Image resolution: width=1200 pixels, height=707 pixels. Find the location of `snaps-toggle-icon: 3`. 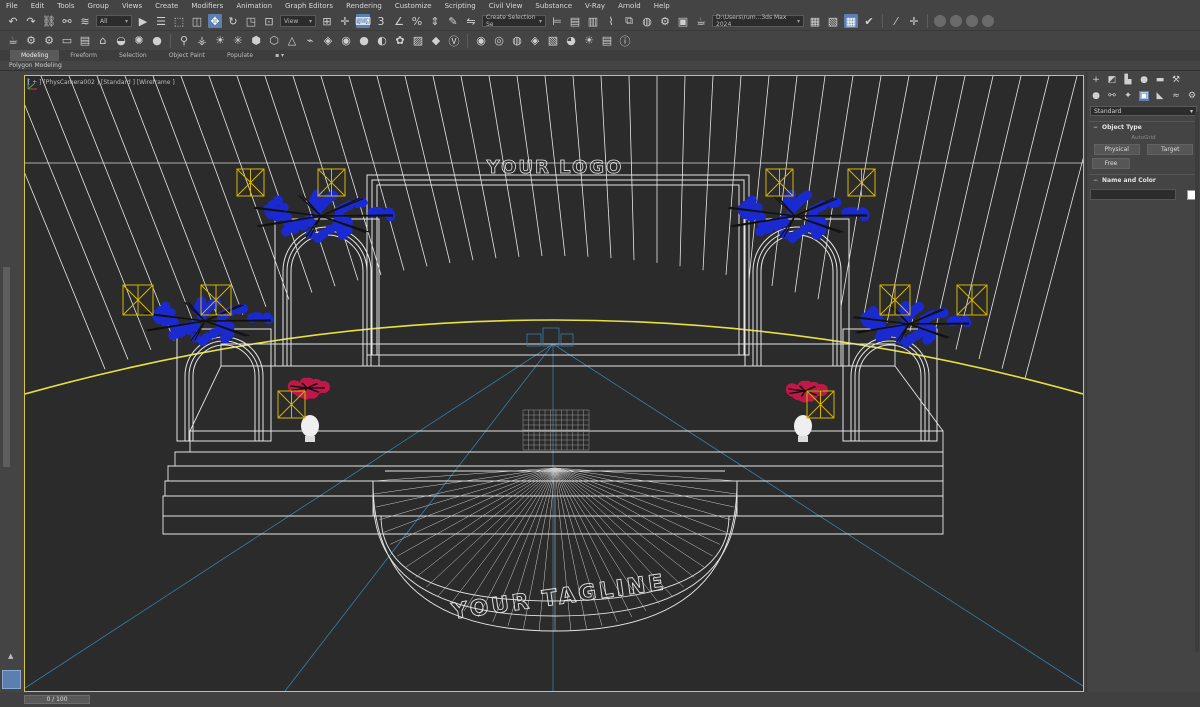

snaps-toggle-icon: 3 is located at coordinates (381, 21).